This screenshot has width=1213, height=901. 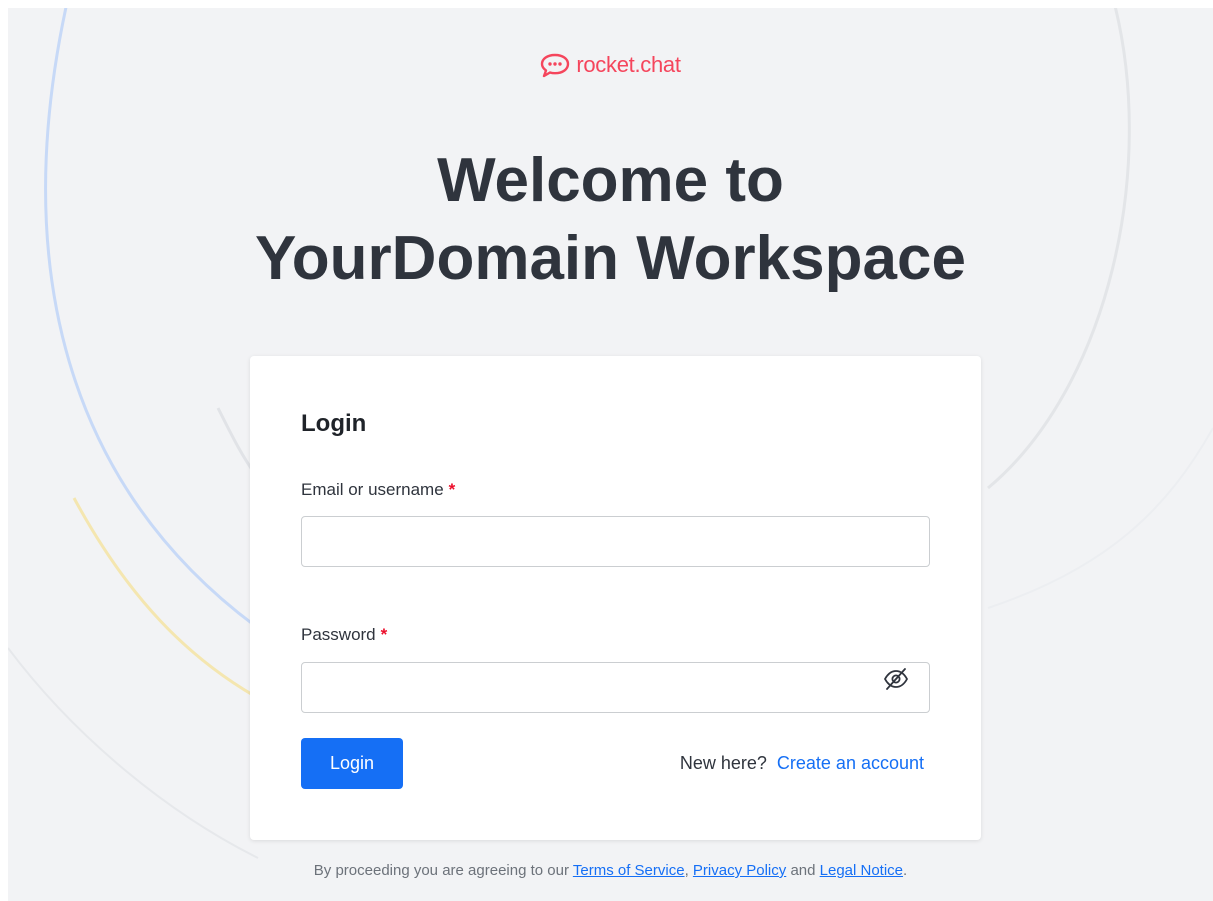 I want to click on password-label-text: Password, so click(x=338, y=634).